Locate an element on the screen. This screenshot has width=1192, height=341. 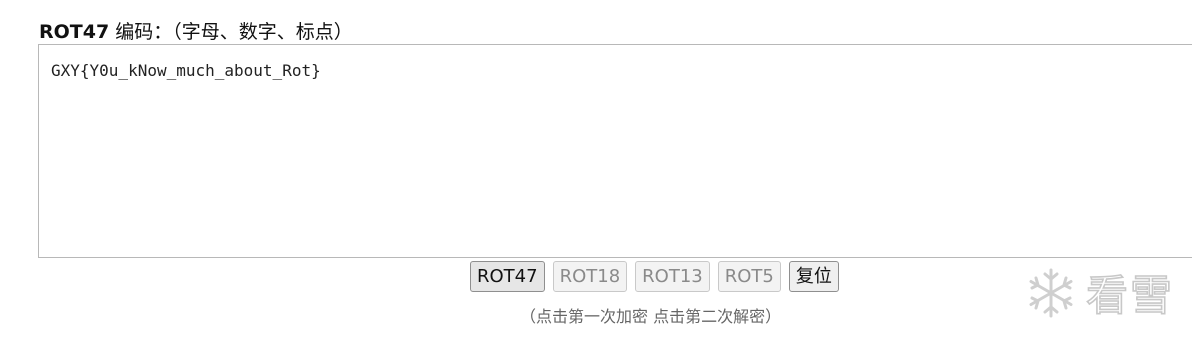
rot18-button: ROT18 is located at coordinates (590, 276).